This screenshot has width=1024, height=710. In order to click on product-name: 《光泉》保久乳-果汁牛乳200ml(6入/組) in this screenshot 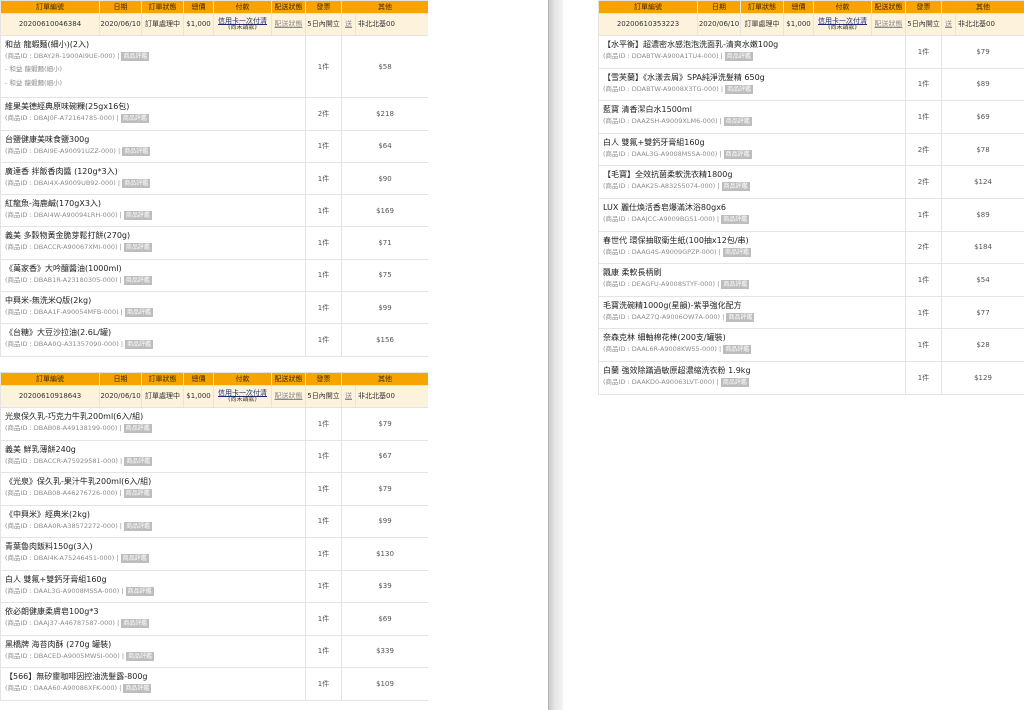, I will do `click(153, 482)`.